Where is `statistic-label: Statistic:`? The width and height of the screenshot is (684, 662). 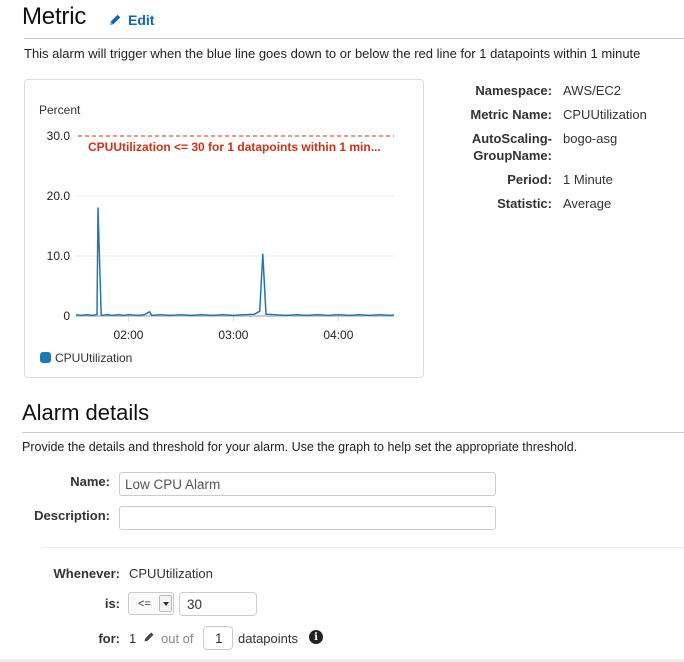 statistic-label: Statistic: is located at coordinates (524, 203).